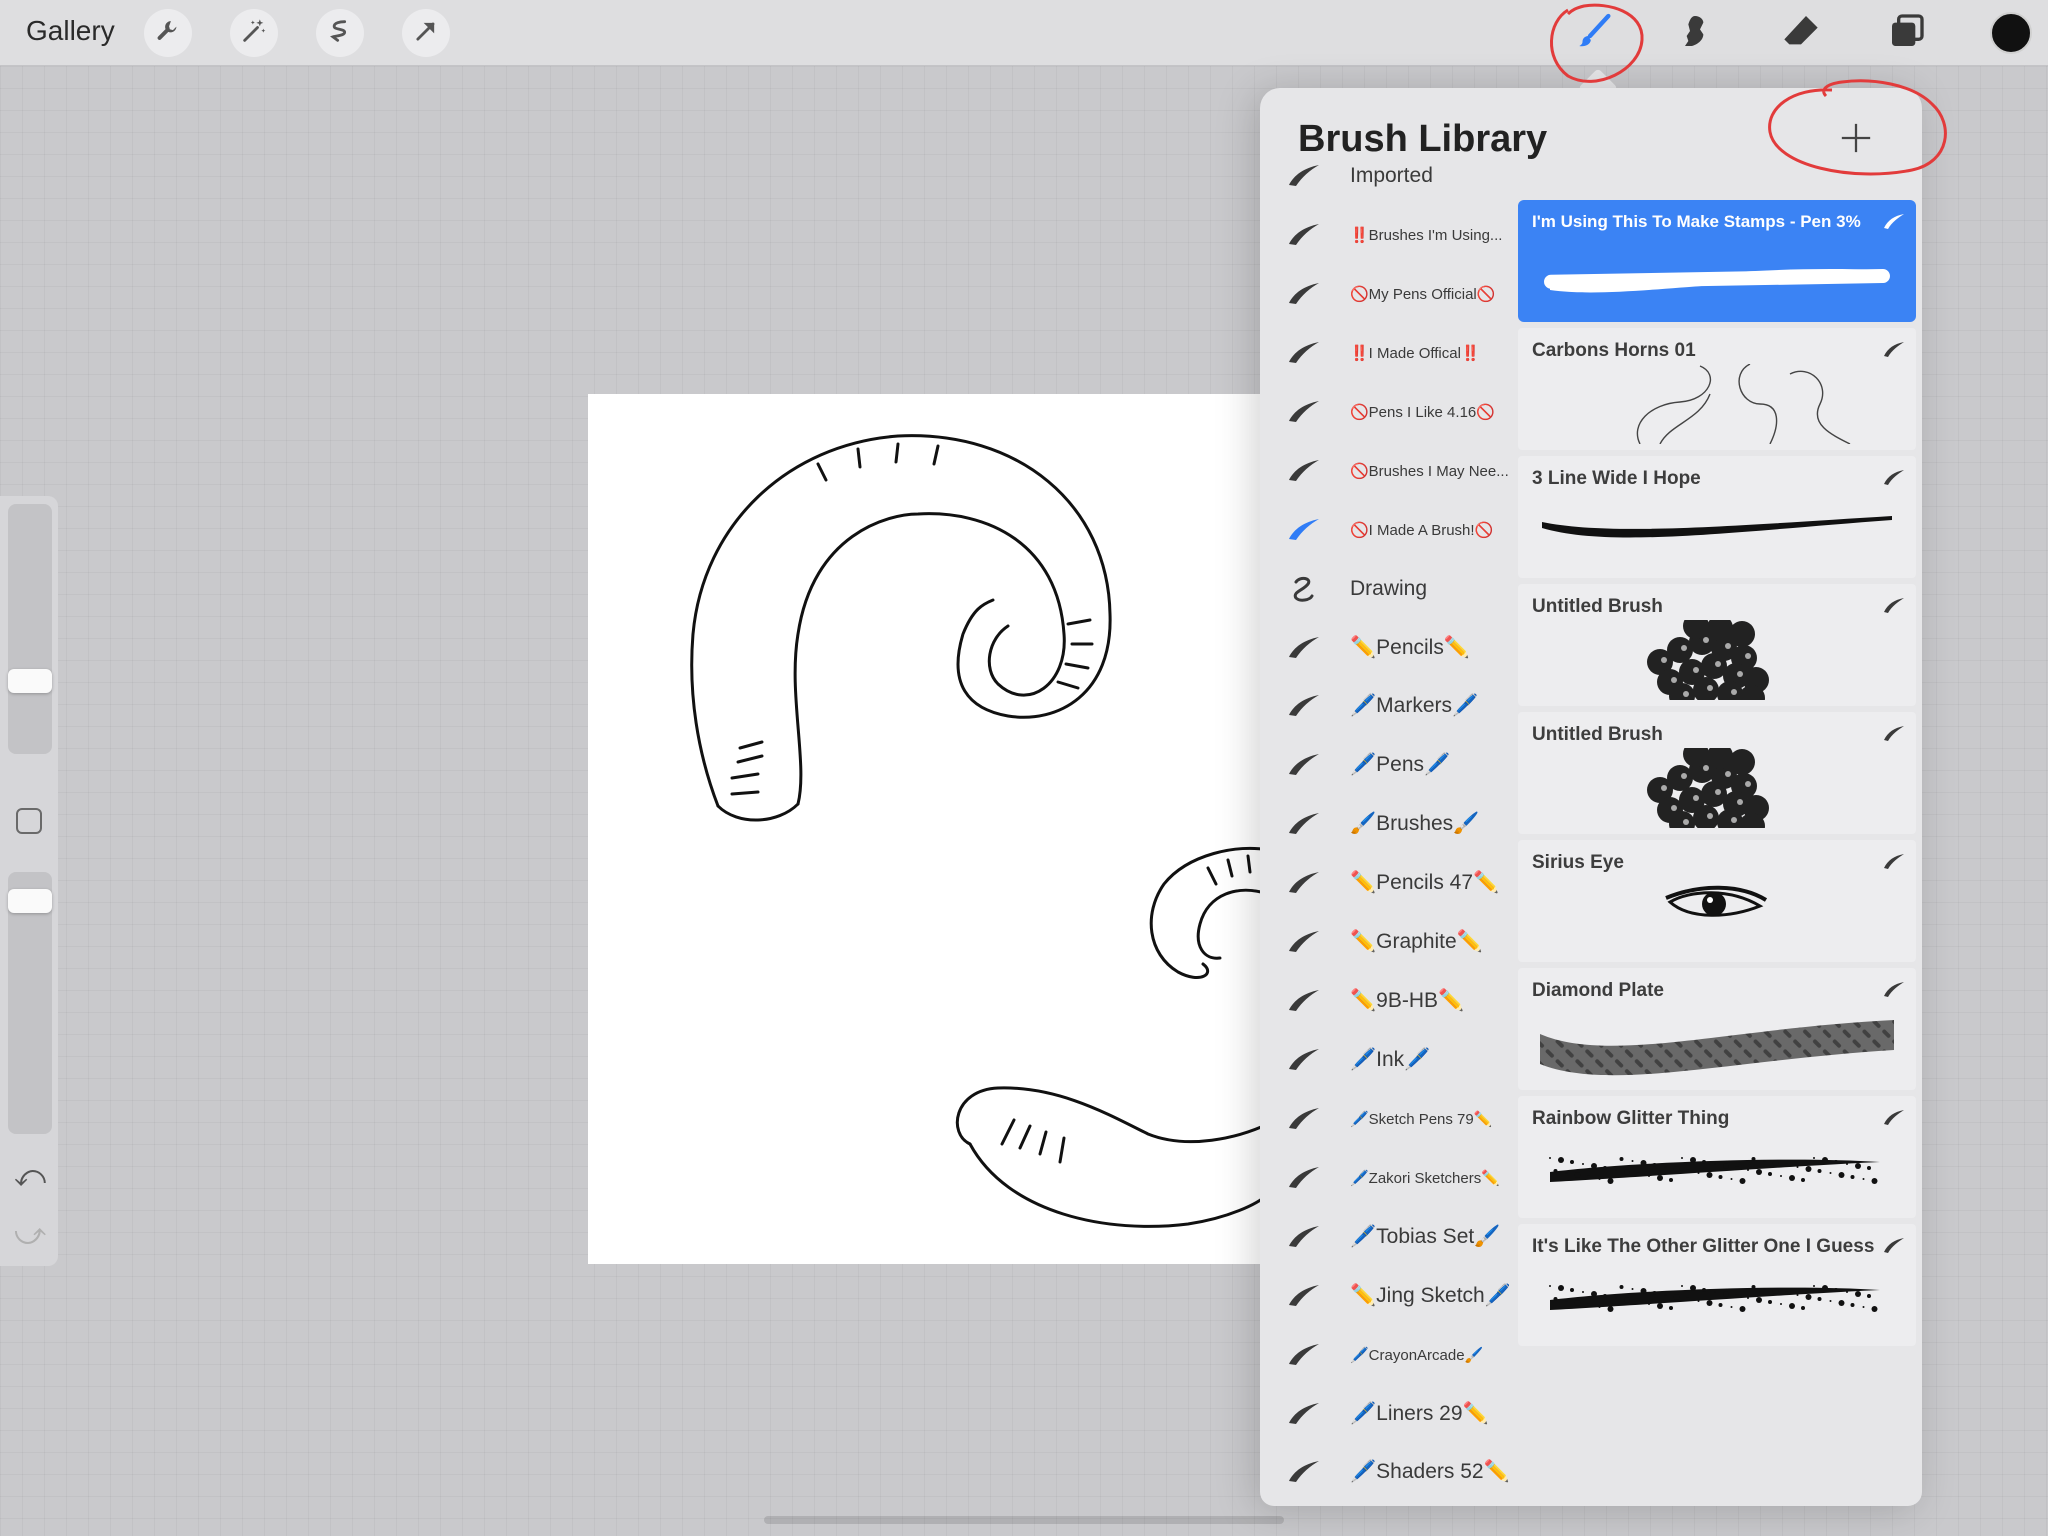 Image resolution: width=2048 pixels, height=1536 pixels. I want to click on color-picker-swatch, so click(2011, 33).